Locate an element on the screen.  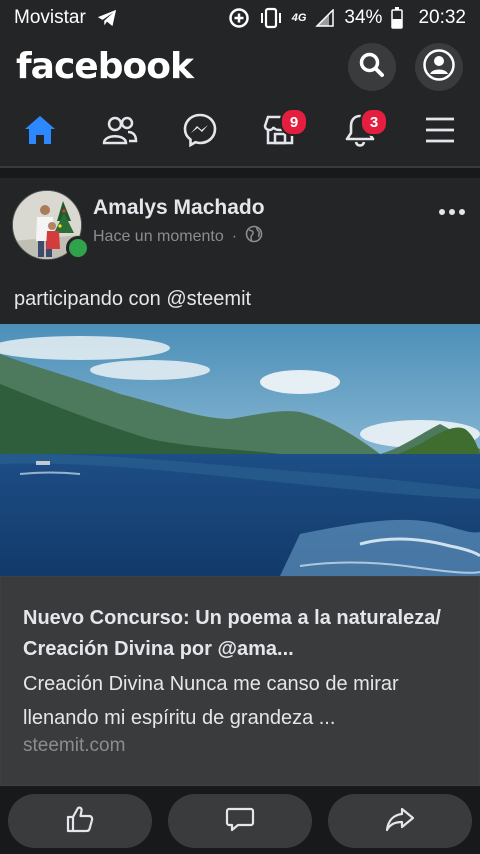
signal-icon is located at coordinates (325, 18).